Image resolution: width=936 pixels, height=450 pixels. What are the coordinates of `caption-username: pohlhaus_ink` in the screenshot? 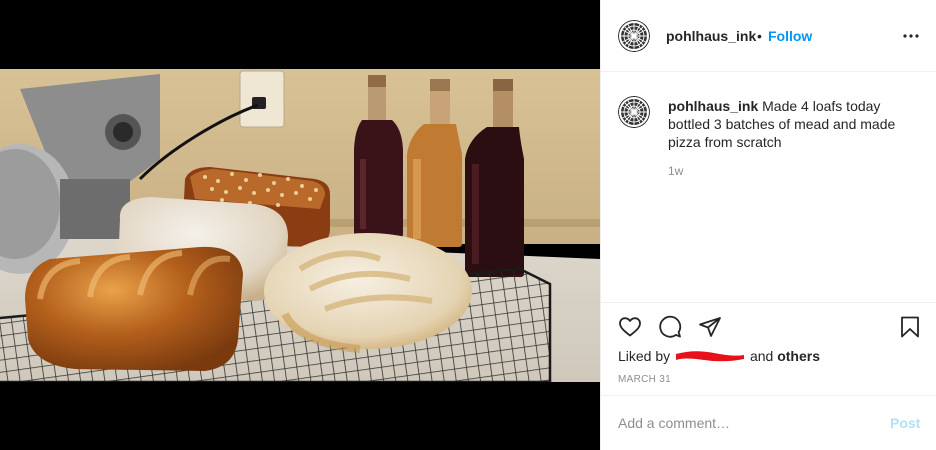 It's located at (713, 106).